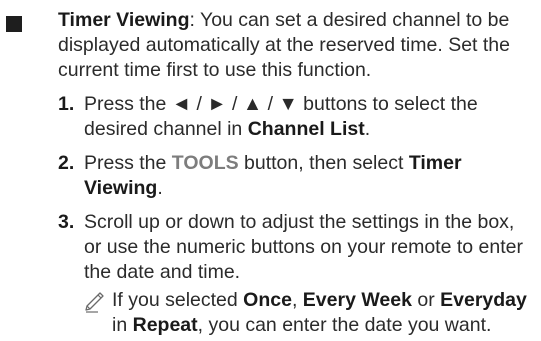  Describe the element at coordinates (128, 163) in the screenshot. I see `step-text: Press the` at that location.